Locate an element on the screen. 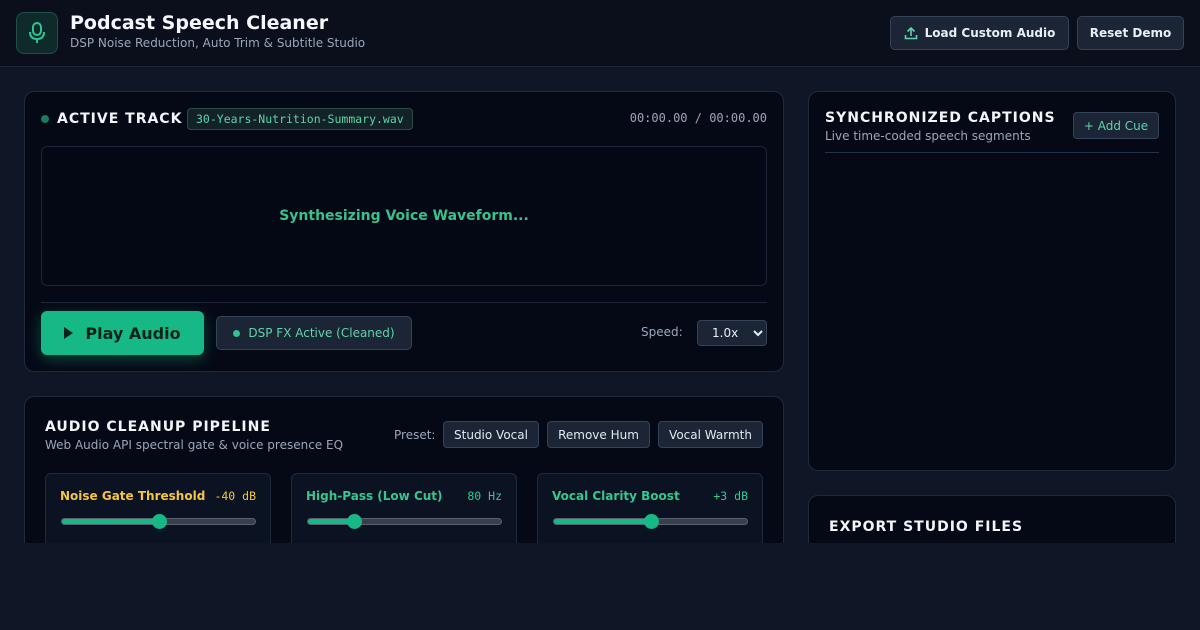 This screenshot has width=1200, height=630. play-icon is located at coordinates (69, 333).